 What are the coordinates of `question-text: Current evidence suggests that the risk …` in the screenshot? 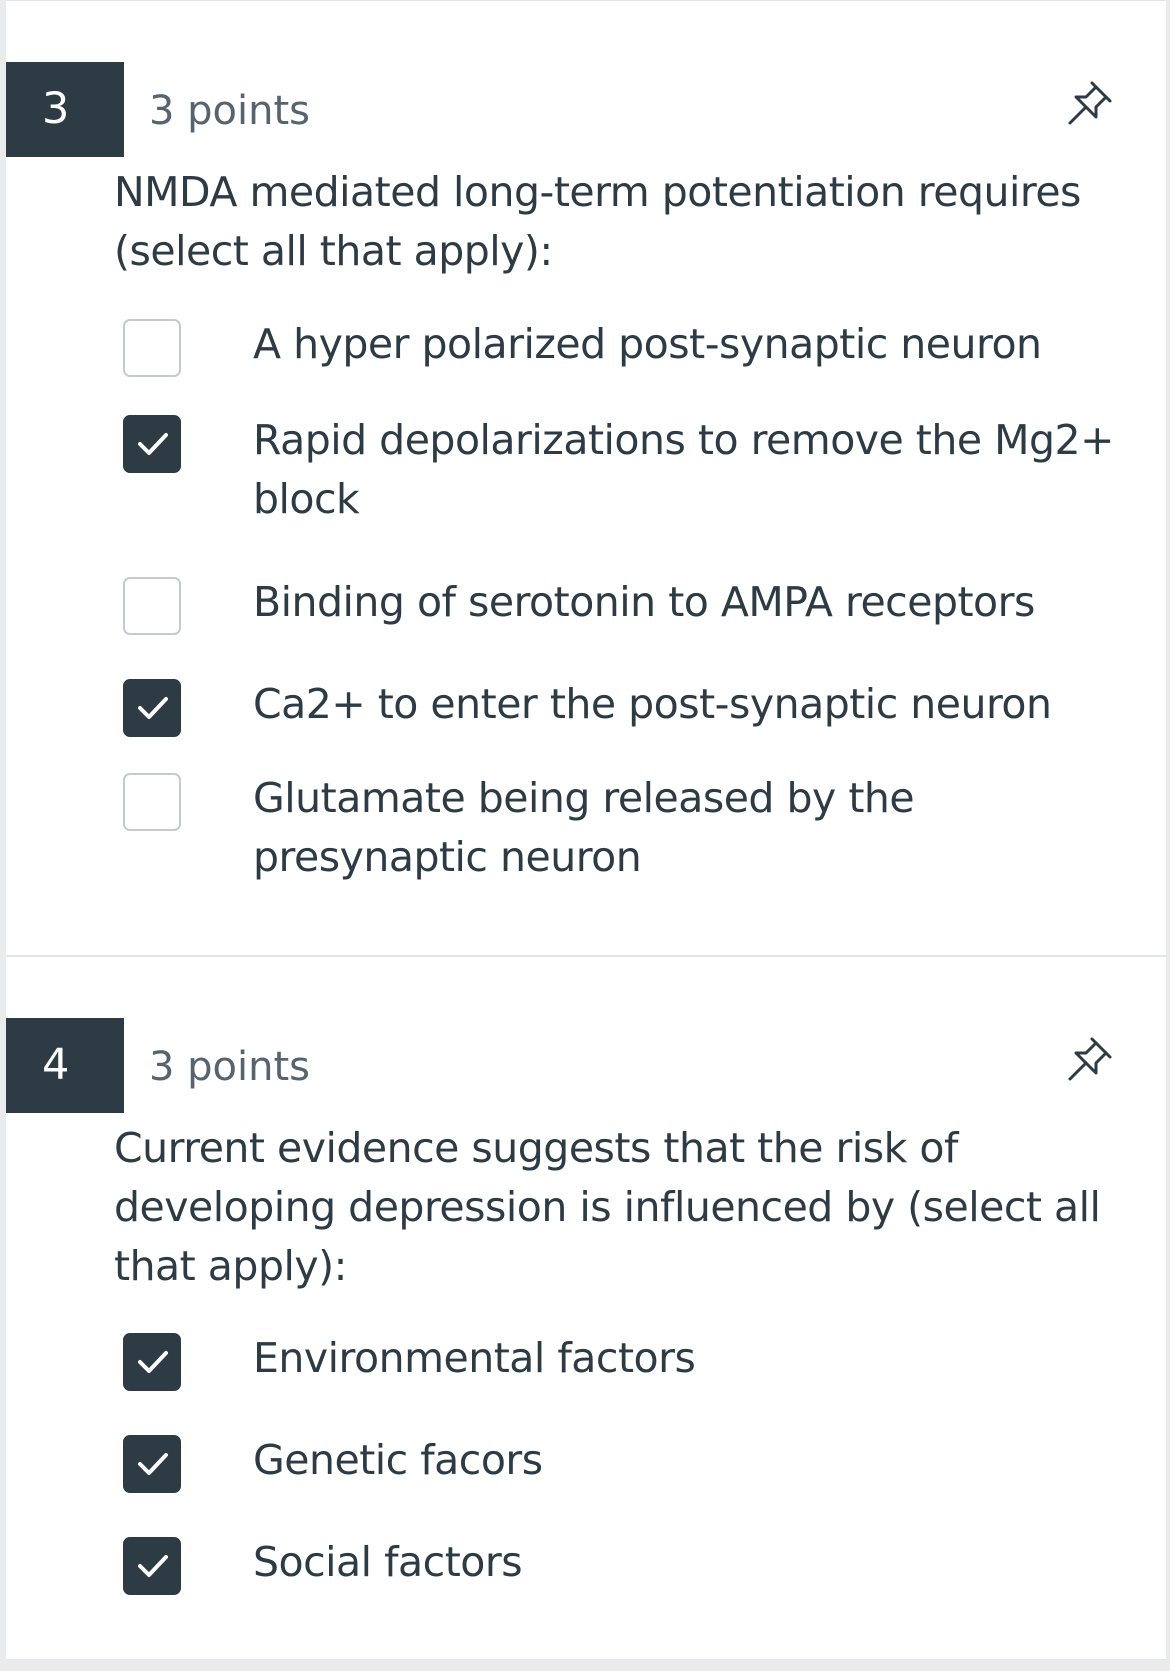 It's located at (607, 1207).